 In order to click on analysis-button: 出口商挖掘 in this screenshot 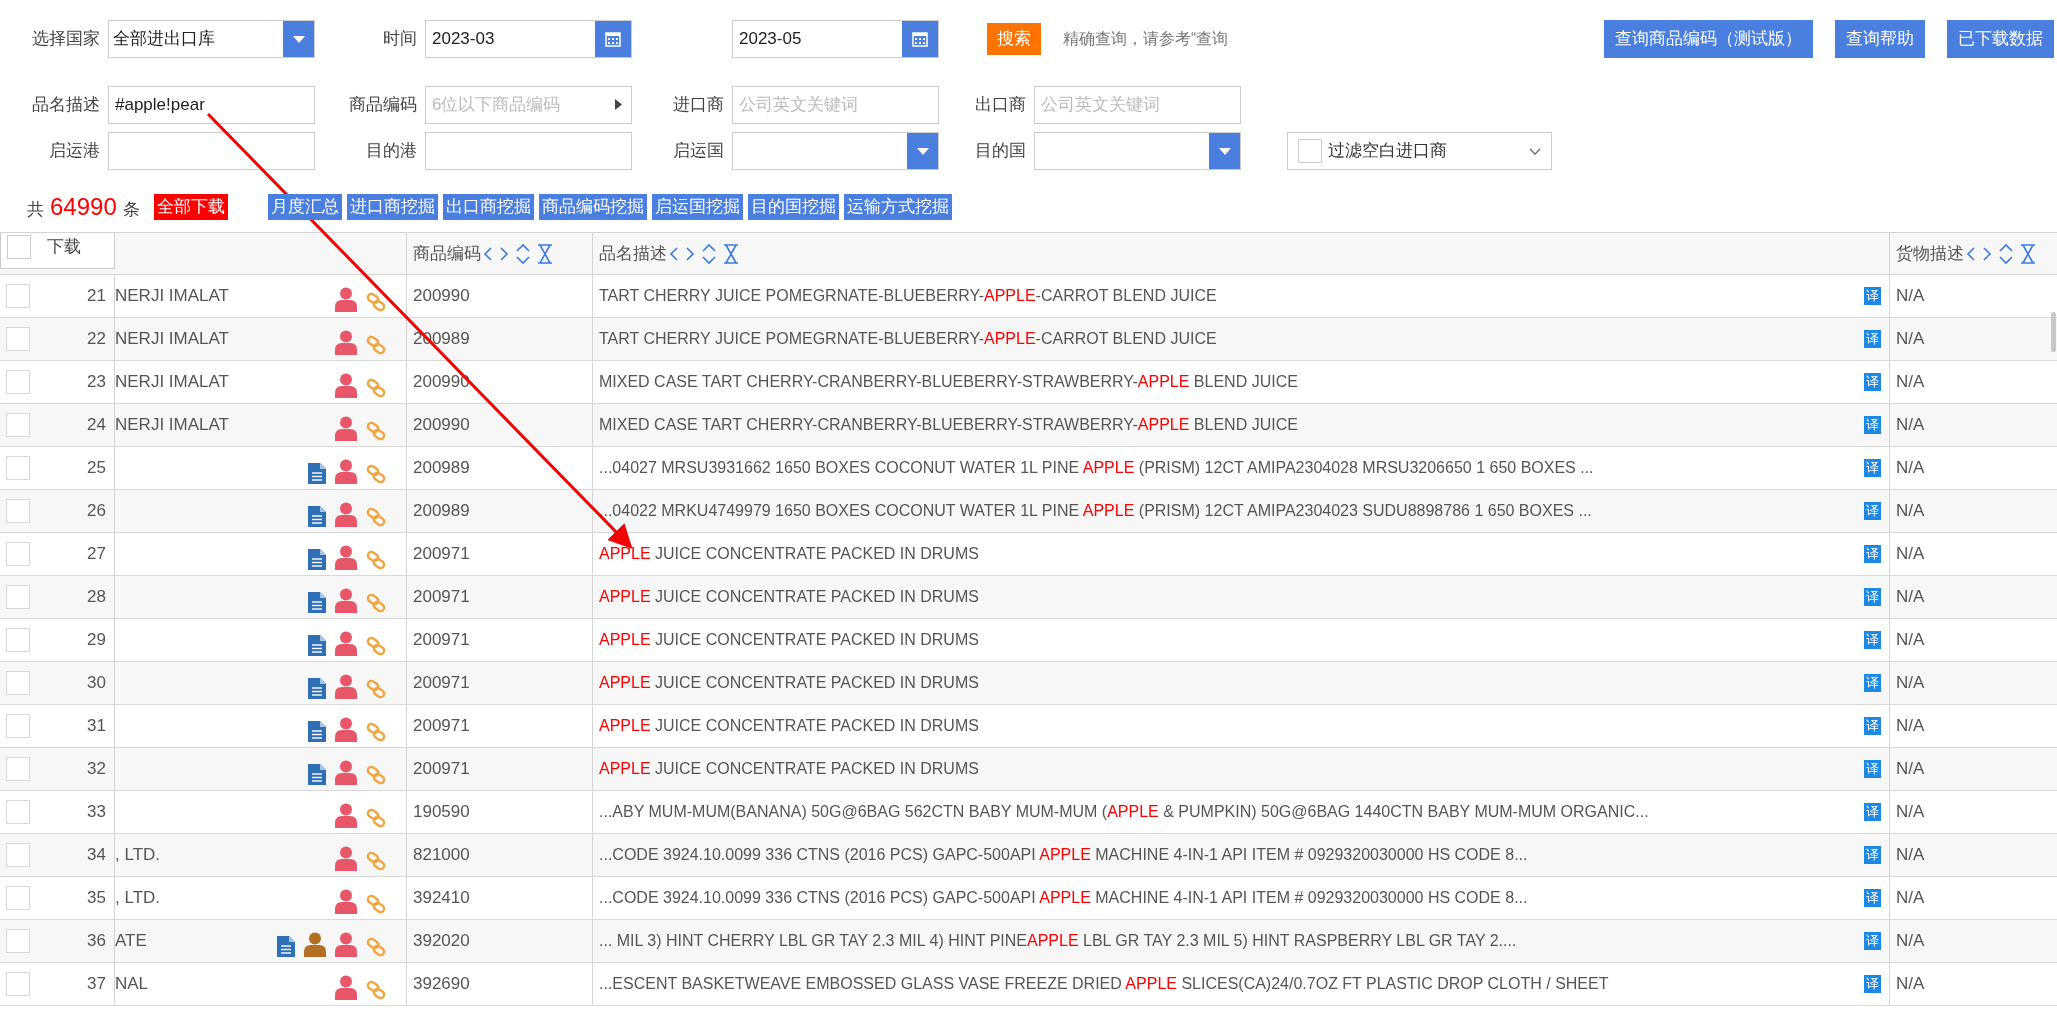, I will do `click(488, 207)`.